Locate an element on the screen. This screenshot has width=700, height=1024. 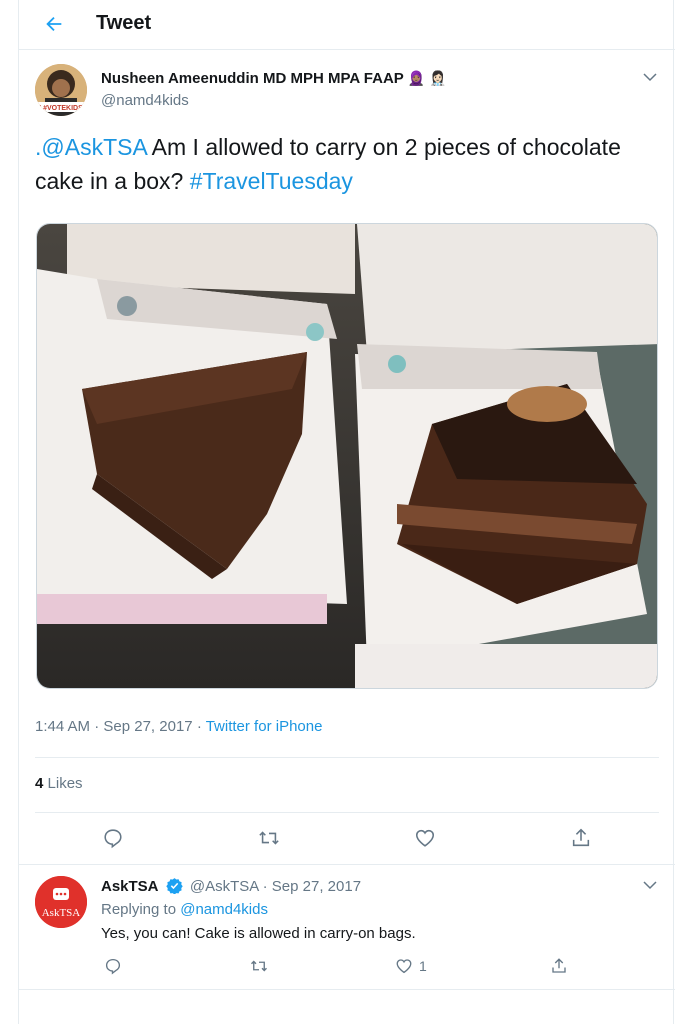
reply-avatar: AskTSA is located at coordinates (61, 902).